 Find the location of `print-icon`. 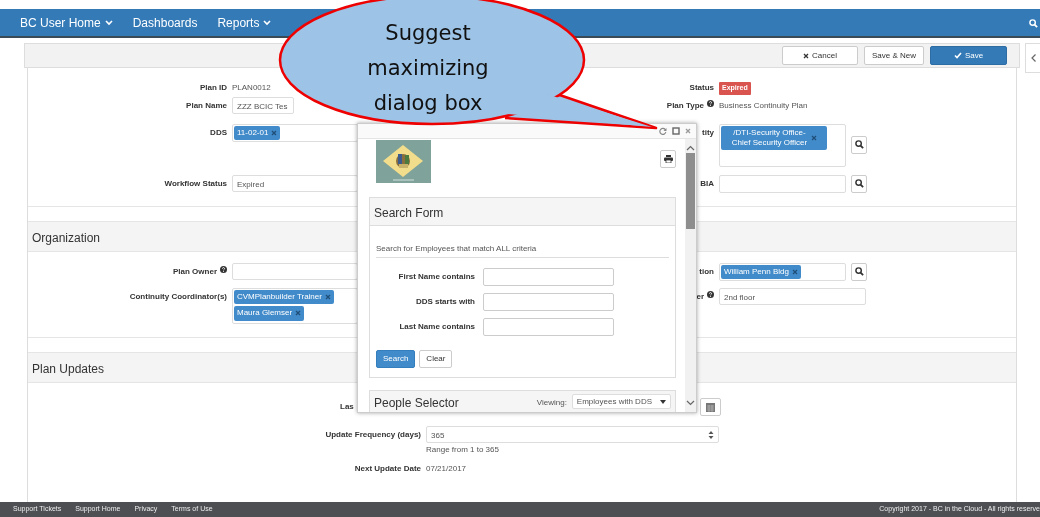

print-icon is located at coordinates (668, 159).